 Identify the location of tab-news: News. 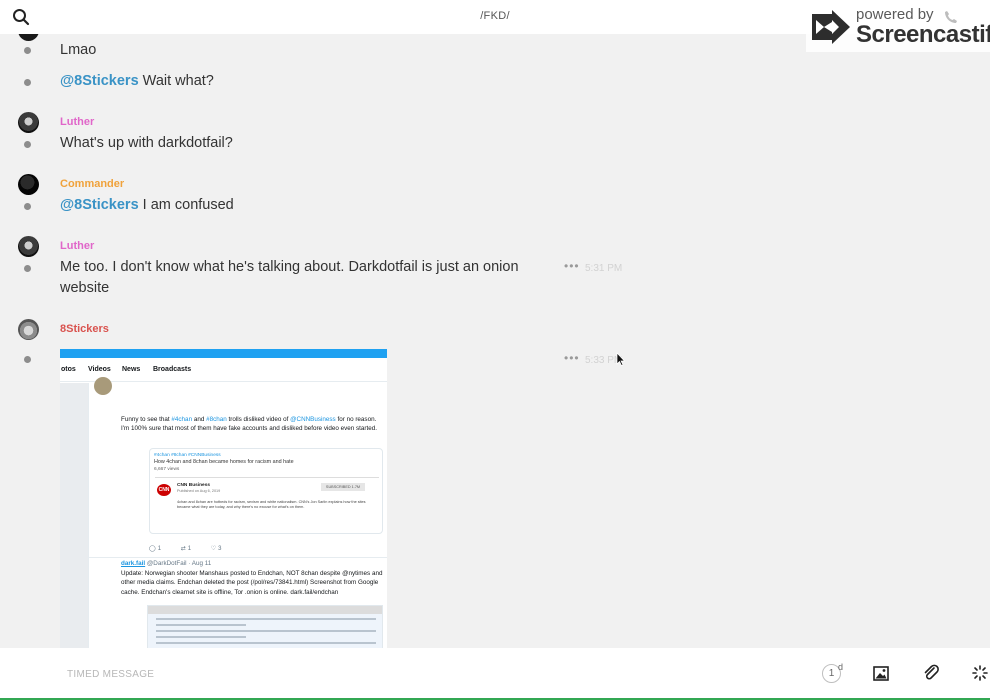
(131, 369).